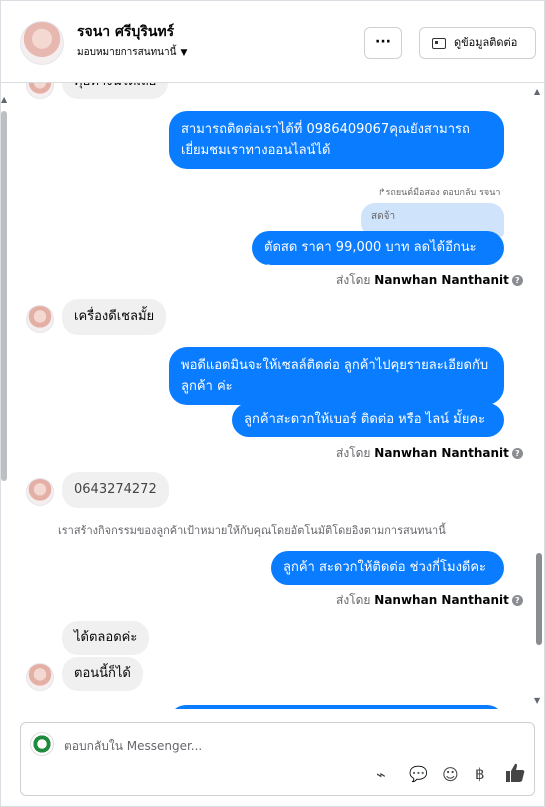 The width and height of the screenshot is (545, 807). Describe the element at coordinates (443, 193) in the screenshot. I see `reply-context-label: รถยนต์มือสอง ตอบกลับ รจนา` at that location.